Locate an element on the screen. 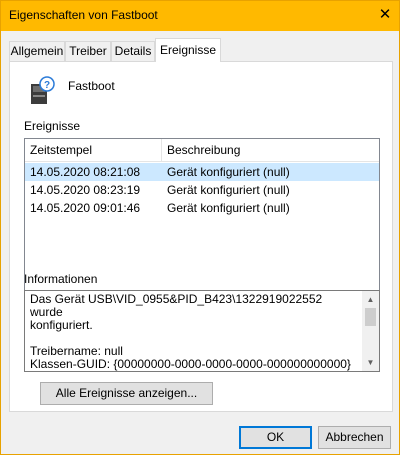 The height and width of the screenshot is (455, 400). cancel-button: Abbrechen is located at coordinates (354, 437).